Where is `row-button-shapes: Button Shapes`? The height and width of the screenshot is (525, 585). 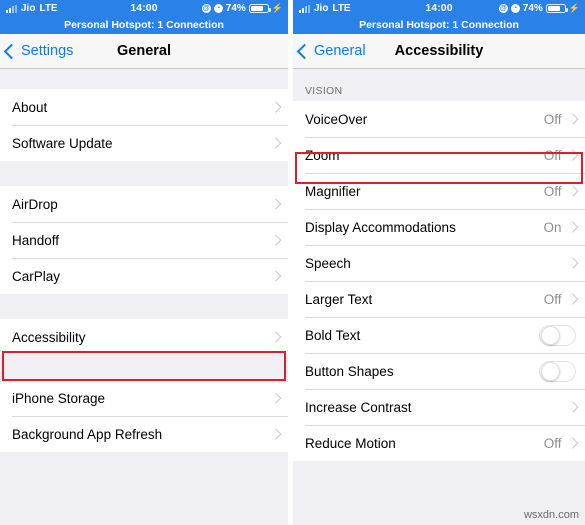
row-button-shapes: Button Shapes is located at coordinates (439, 371).